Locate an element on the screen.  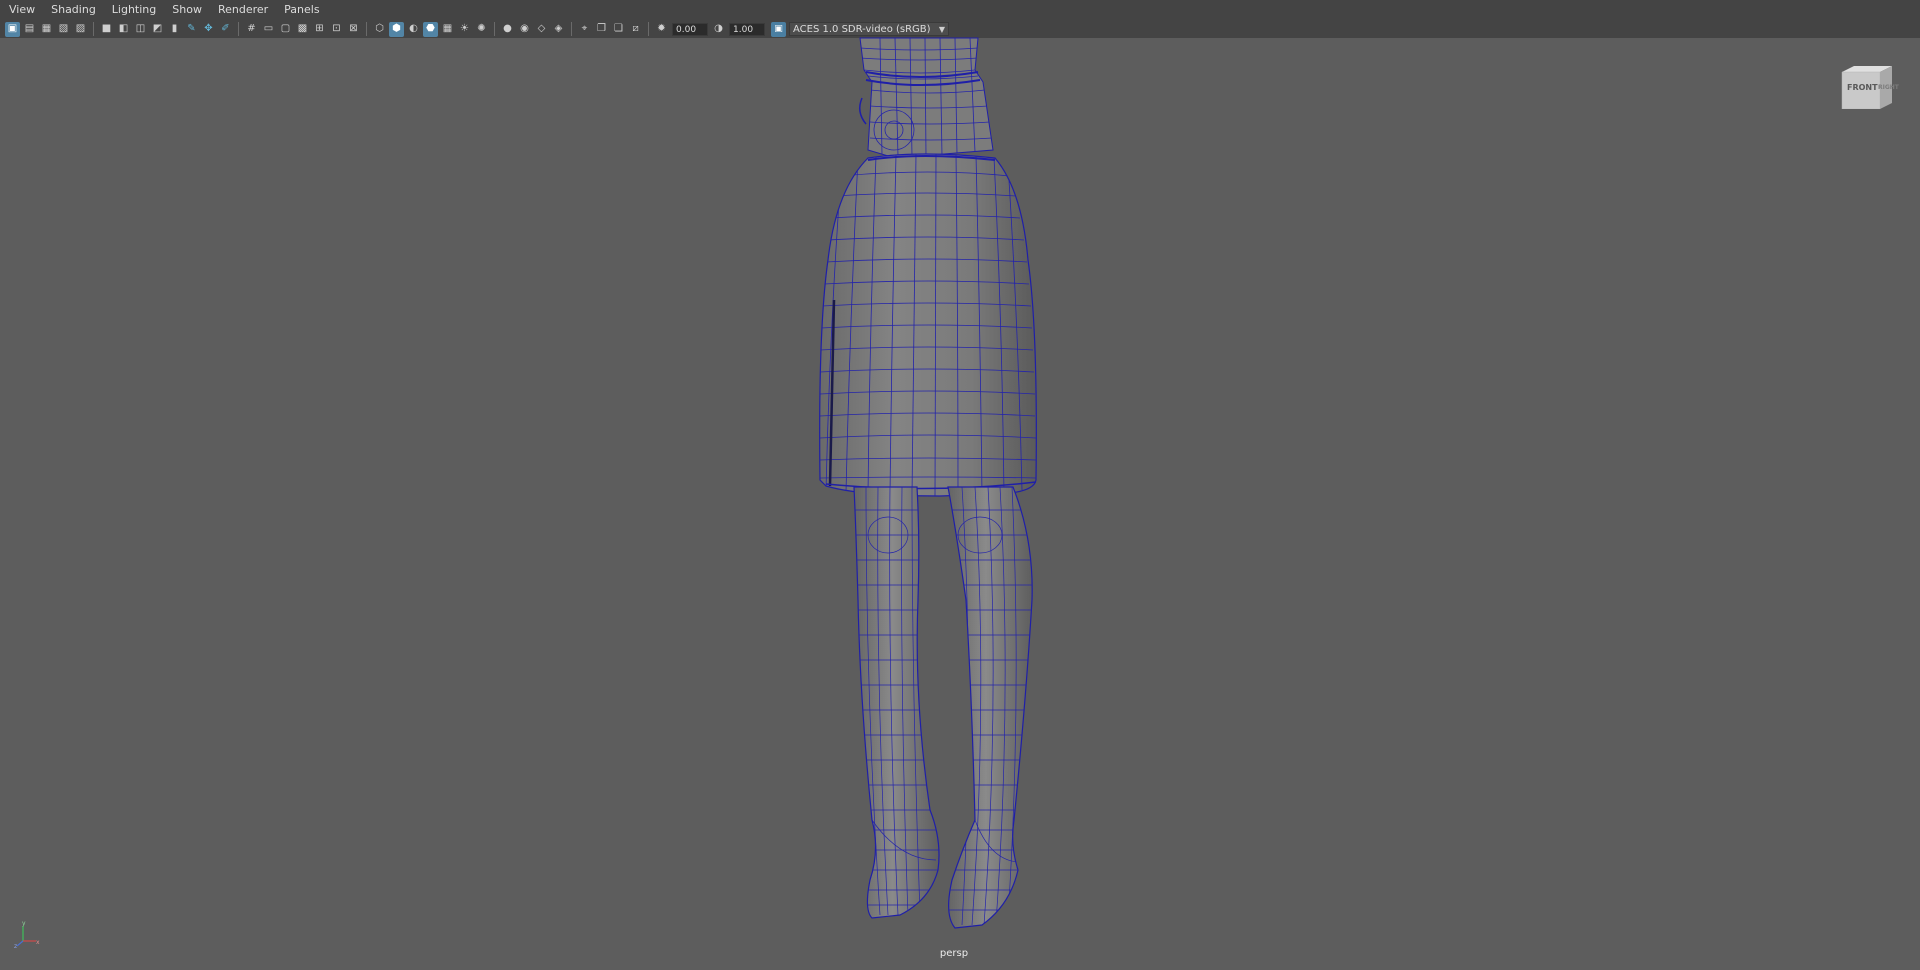
skirt-mesh is located at coordinates (928, 325).